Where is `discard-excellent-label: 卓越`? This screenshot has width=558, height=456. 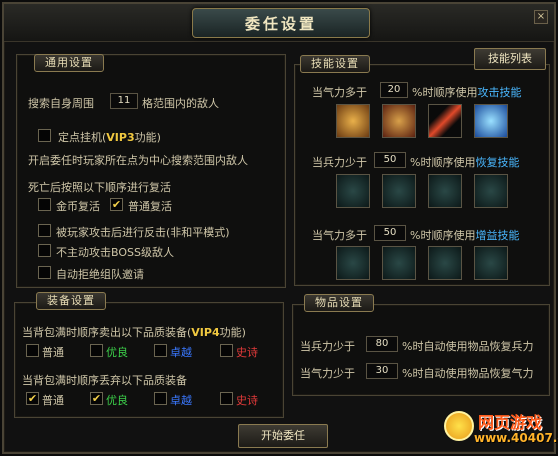
discard-excellent-label: 卓越 is located at coordinates (181, 400).